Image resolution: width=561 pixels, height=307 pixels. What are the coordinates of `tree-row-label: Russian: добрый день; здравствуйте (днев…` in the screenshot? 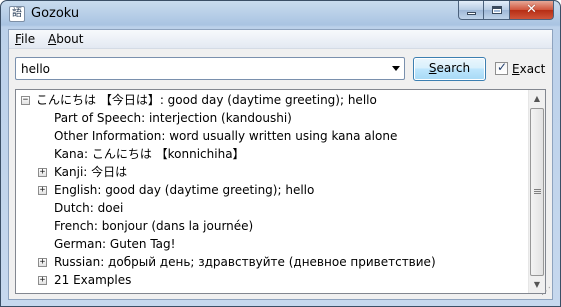 It's located at (245, 262).